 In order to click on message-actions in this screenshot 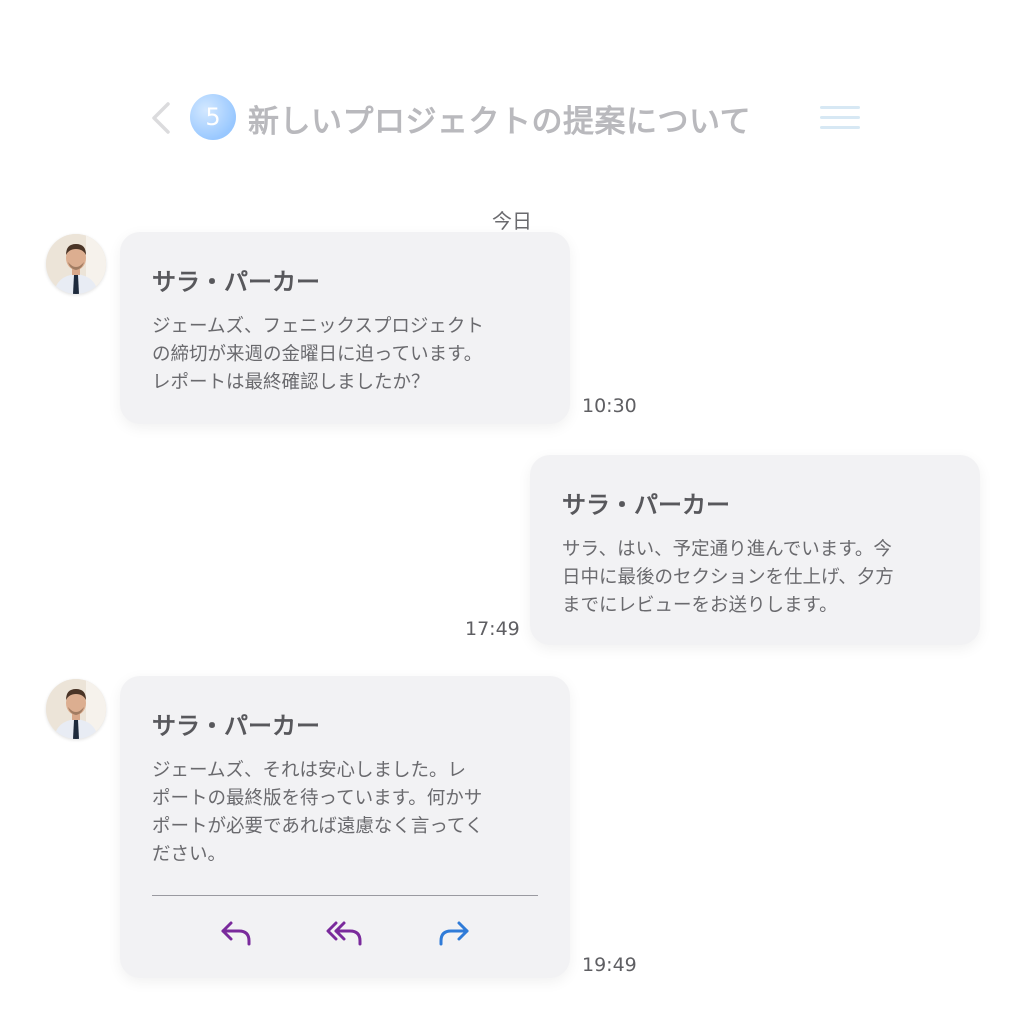, I will do `click(345, 933)`.